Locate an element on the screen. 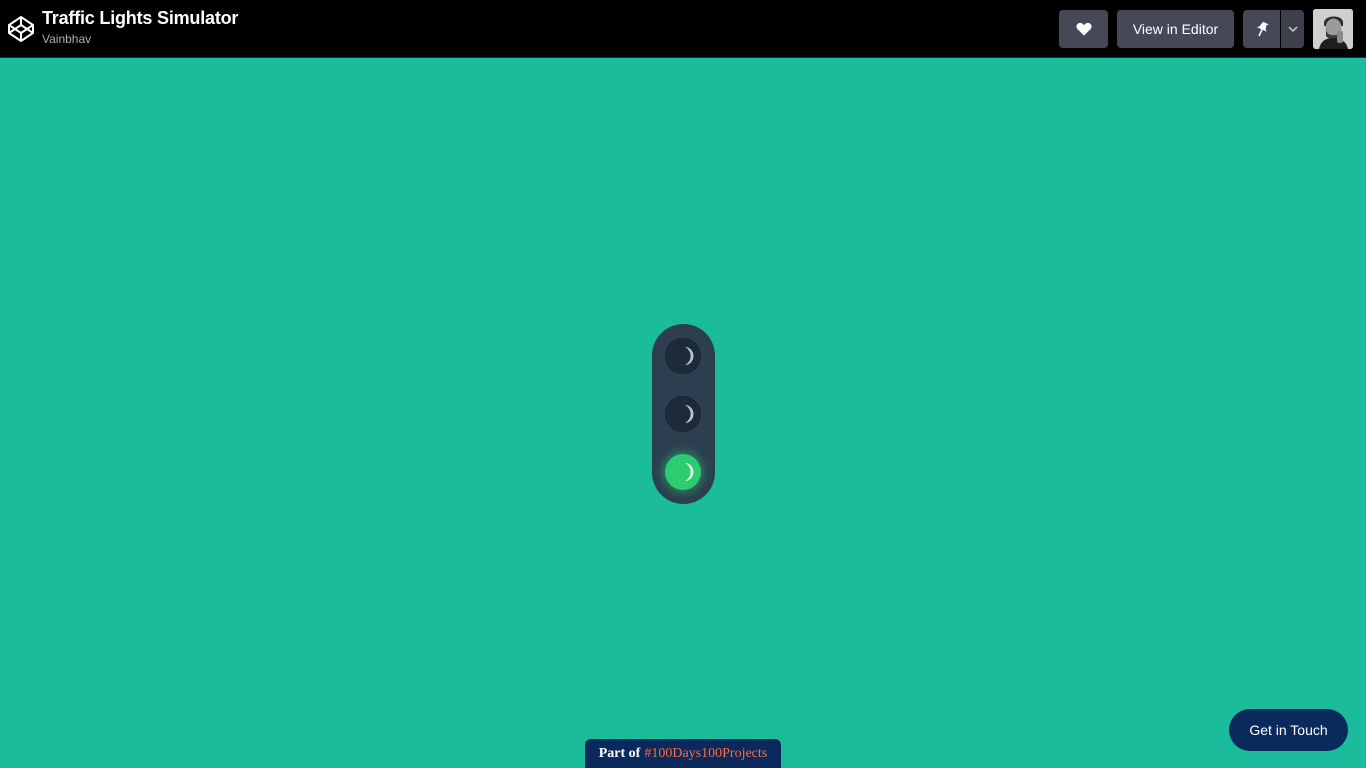 This screenshot has height=768, width=1366. pin-button is located at coordinates (1261, 29).